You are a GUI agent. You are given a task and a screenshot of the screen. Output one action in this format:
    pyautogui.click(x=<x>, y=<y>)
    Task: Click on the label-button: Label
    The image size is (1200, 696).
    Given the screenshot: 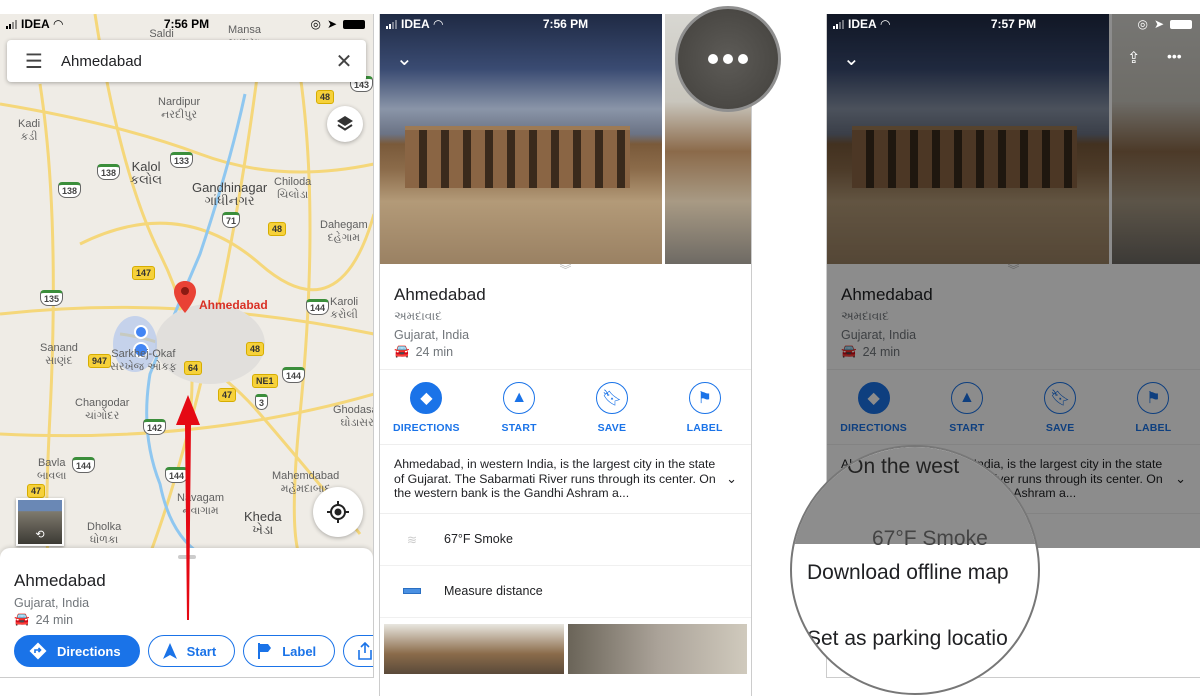 What is the action you would take?
    pyautogui.click(x=289, y=651)
    